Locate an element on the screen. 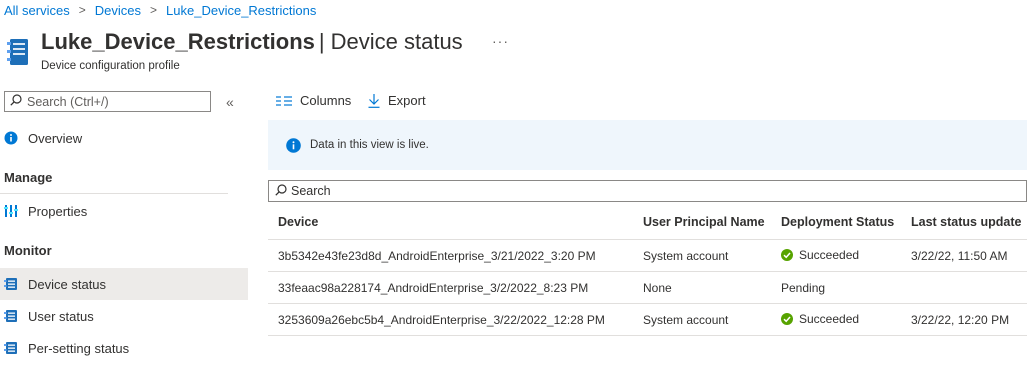 Image resolution: width=1027 pixels, height=365 pixels. page-title: Luke_Device_Restrictions | Device status is located at coordinates (252, 42).